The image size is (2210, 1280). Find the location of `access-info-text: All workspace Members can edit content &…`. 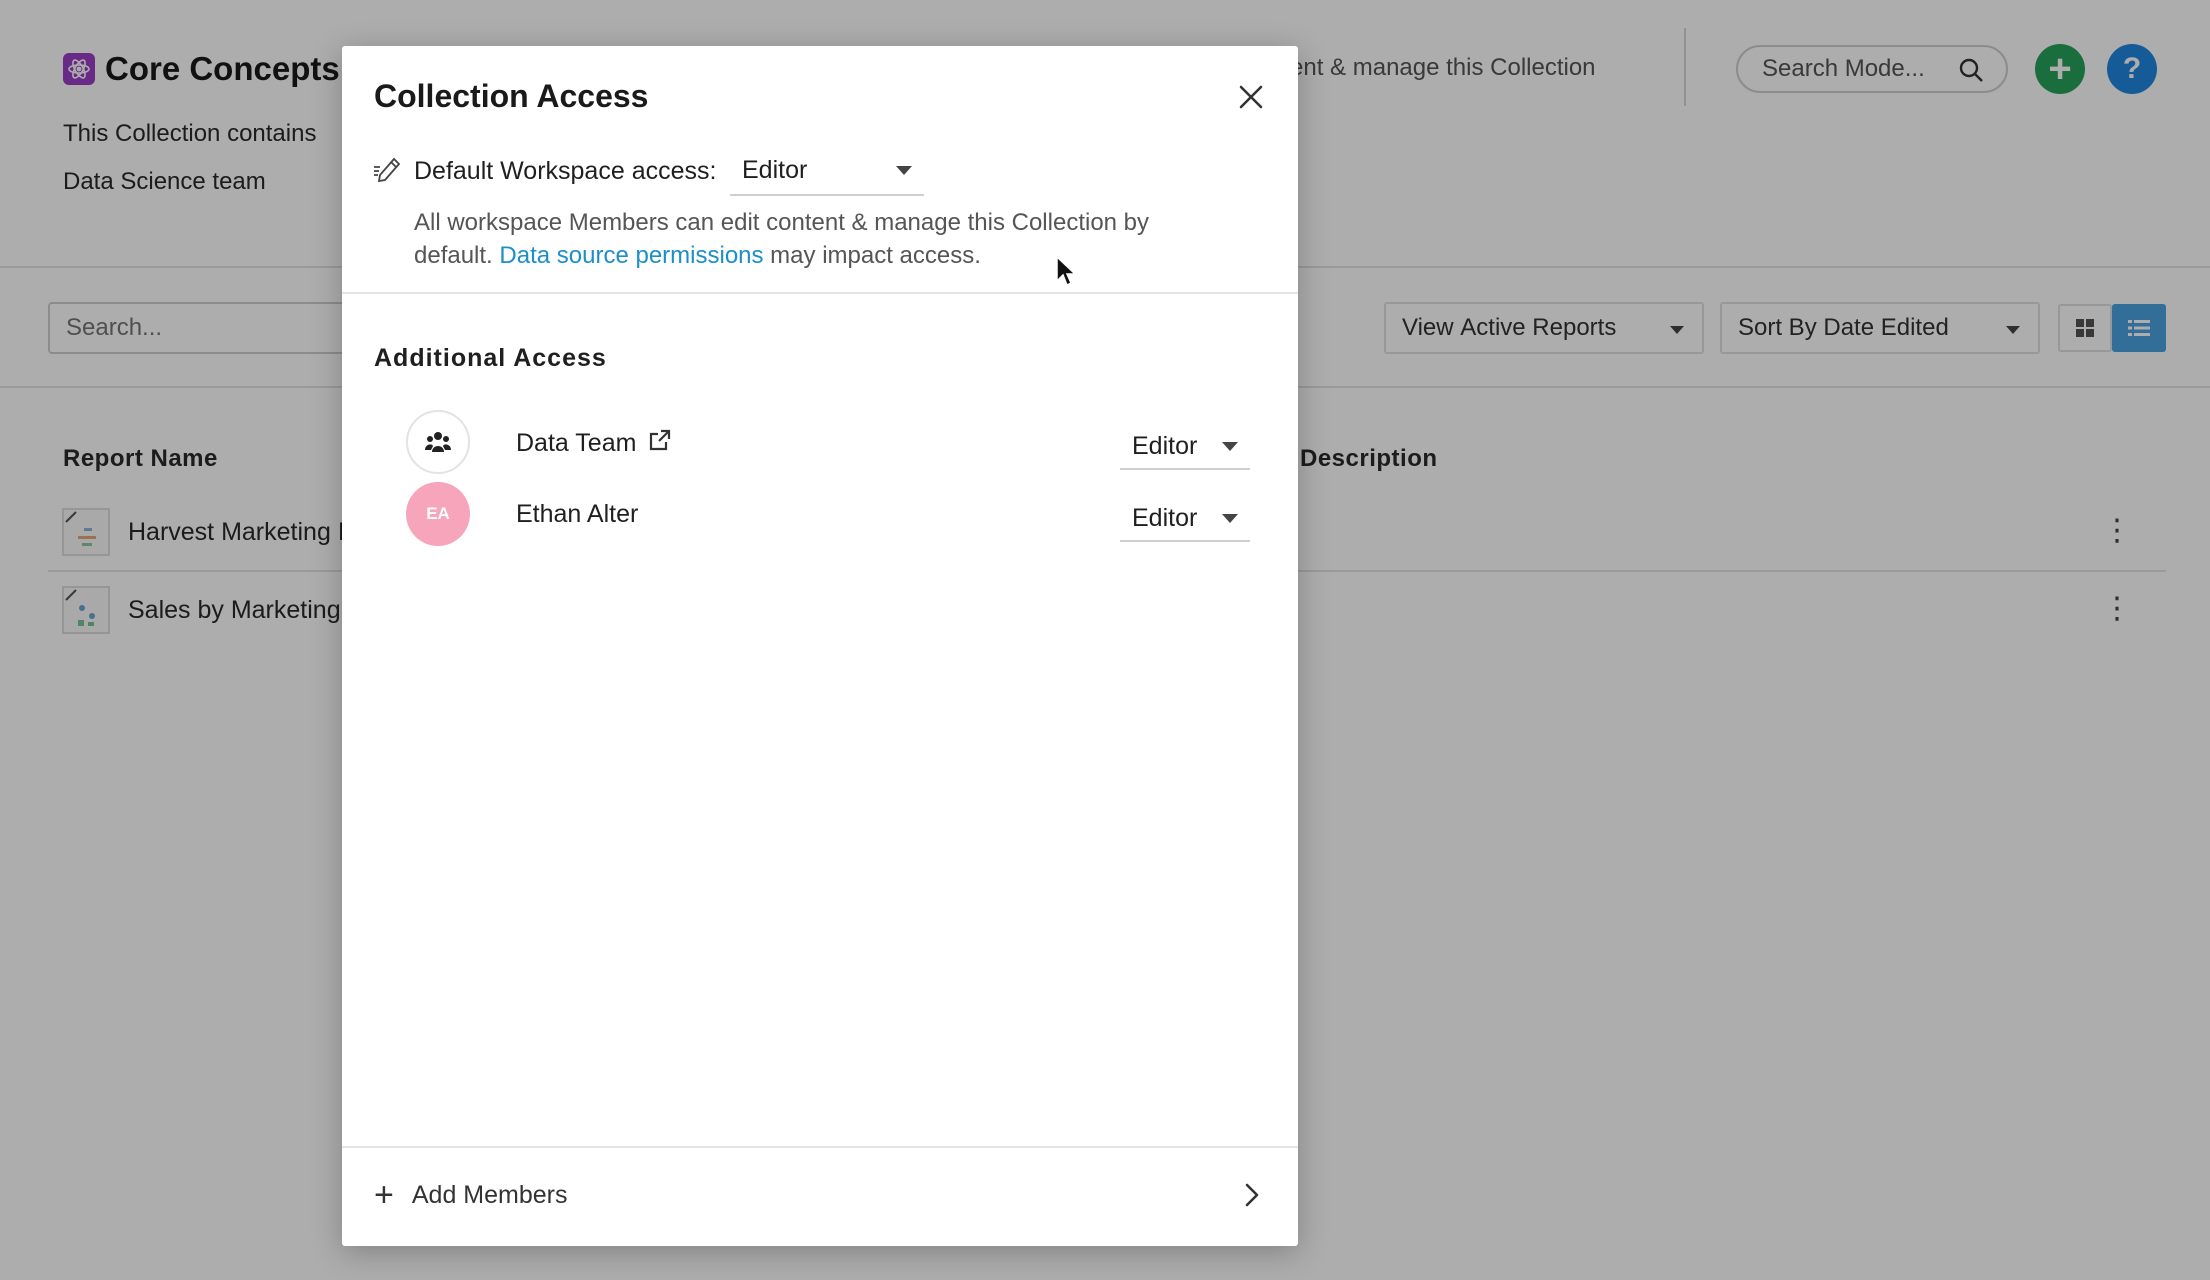

access-info-text: All workspace Members can edit content &… is located at coordinates (824, 239).